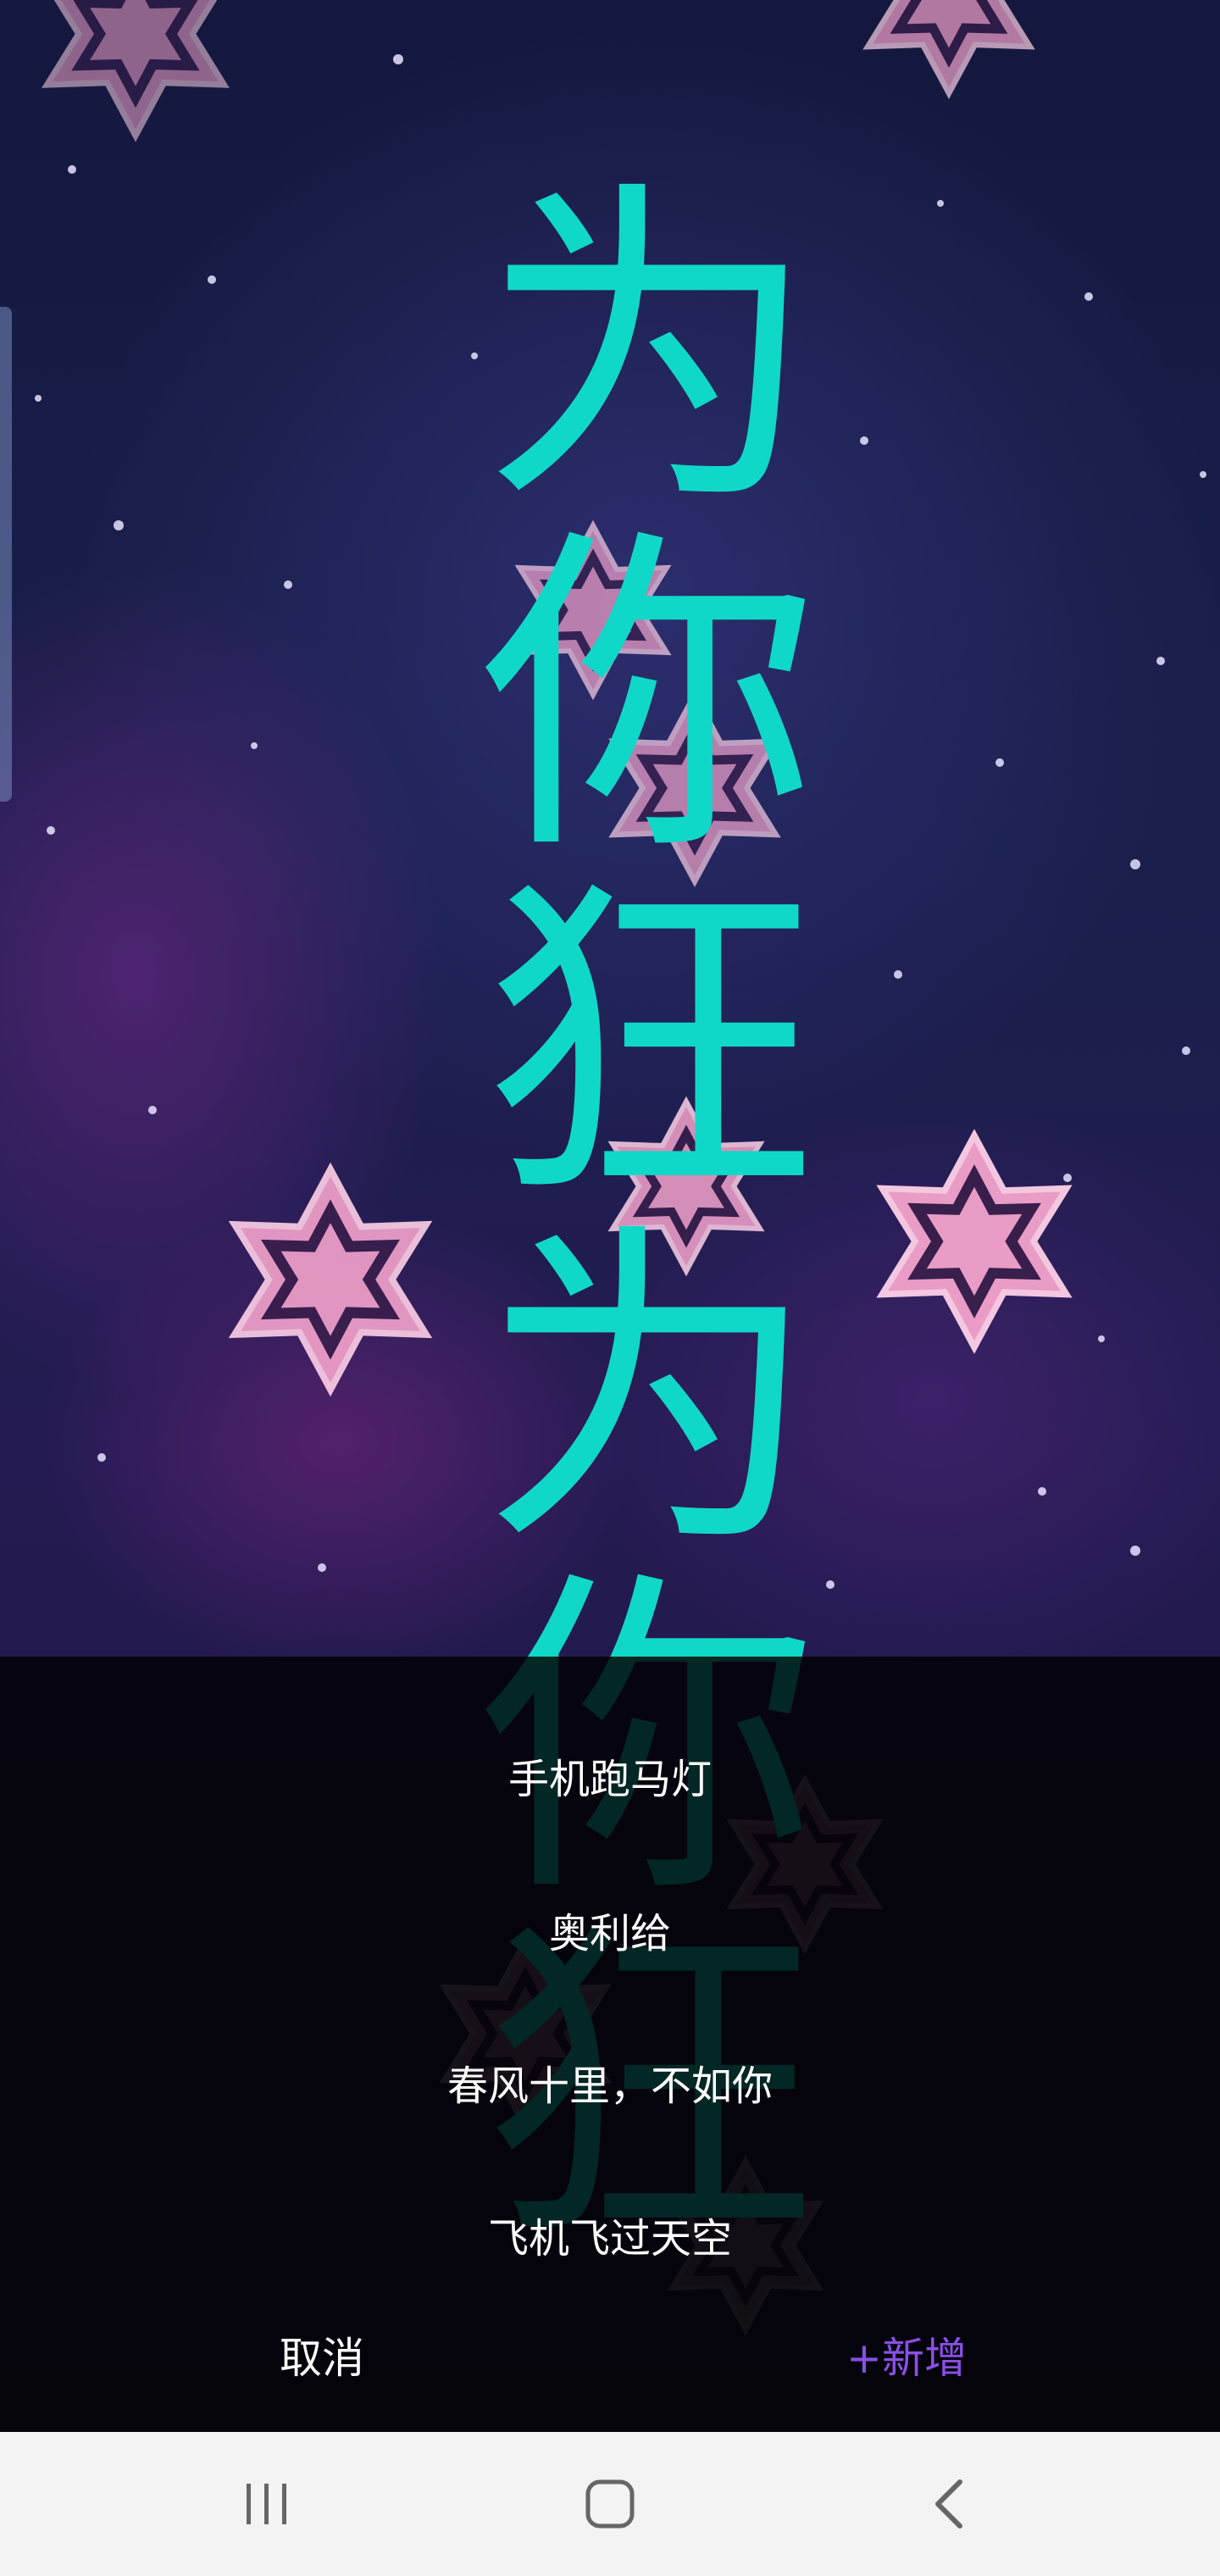  Describe the element at coordinates (610, 2238) in the screenshot. I see `menu-item: 飞机飞过天空` at that location.